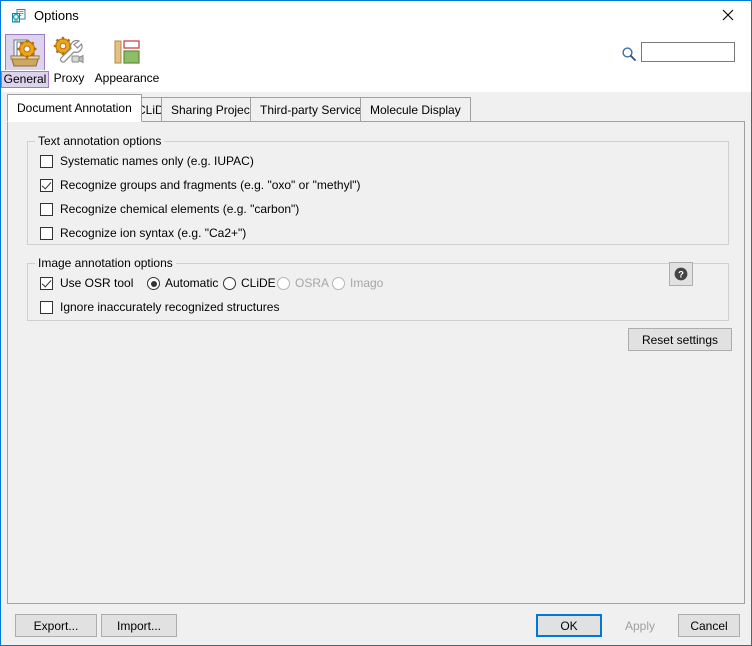  I want to click on toolbar-item-appearance: Appearance, so click(127, 61).